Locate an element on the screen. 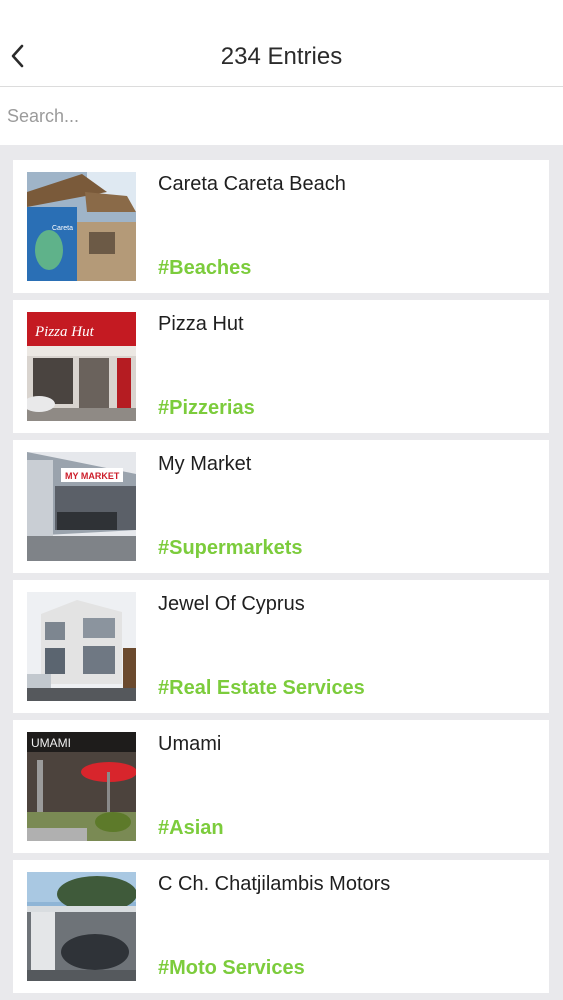 Image resolution: width=563 pixels, height=1000 pixels. navigation-bar: 234 Entries is located at coordinates (281, 43).